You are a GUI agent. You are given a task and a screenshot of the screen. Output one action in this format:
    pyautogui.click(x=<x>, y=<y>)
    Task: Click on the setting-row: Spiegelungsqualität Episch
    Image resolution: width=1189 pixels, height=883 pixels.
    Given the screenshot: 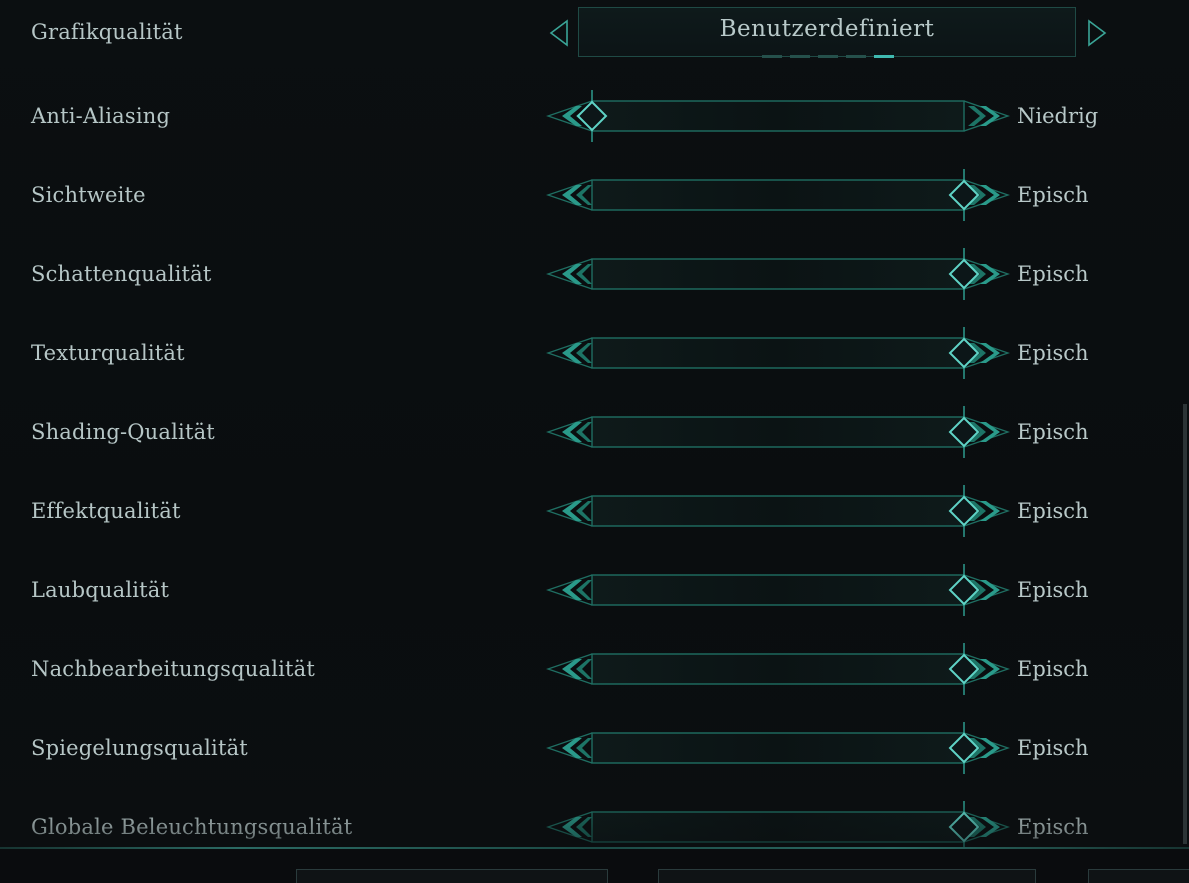 What is the action you would take?
    pyautogui.click(x=594, y=748)
    